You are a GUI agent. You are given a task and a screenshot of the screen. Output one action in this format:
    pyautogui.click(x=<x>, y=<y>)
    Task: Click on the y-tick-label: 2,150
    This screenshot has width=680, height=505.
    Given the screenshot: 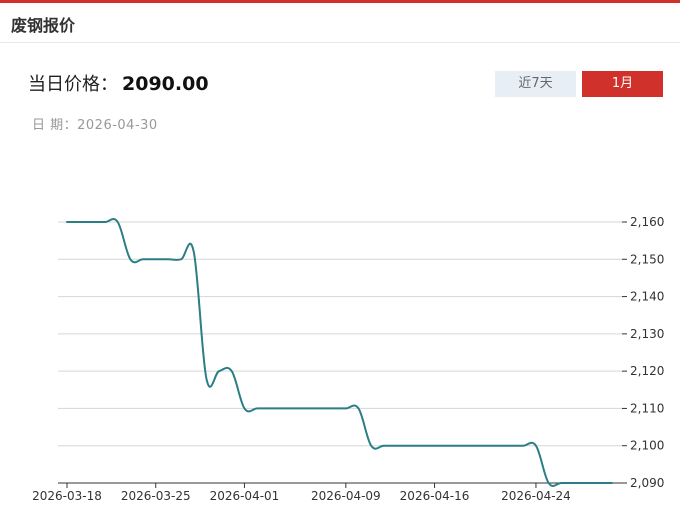 What is the action you would take?
    pyautogui.click(x=647, y=259)
    